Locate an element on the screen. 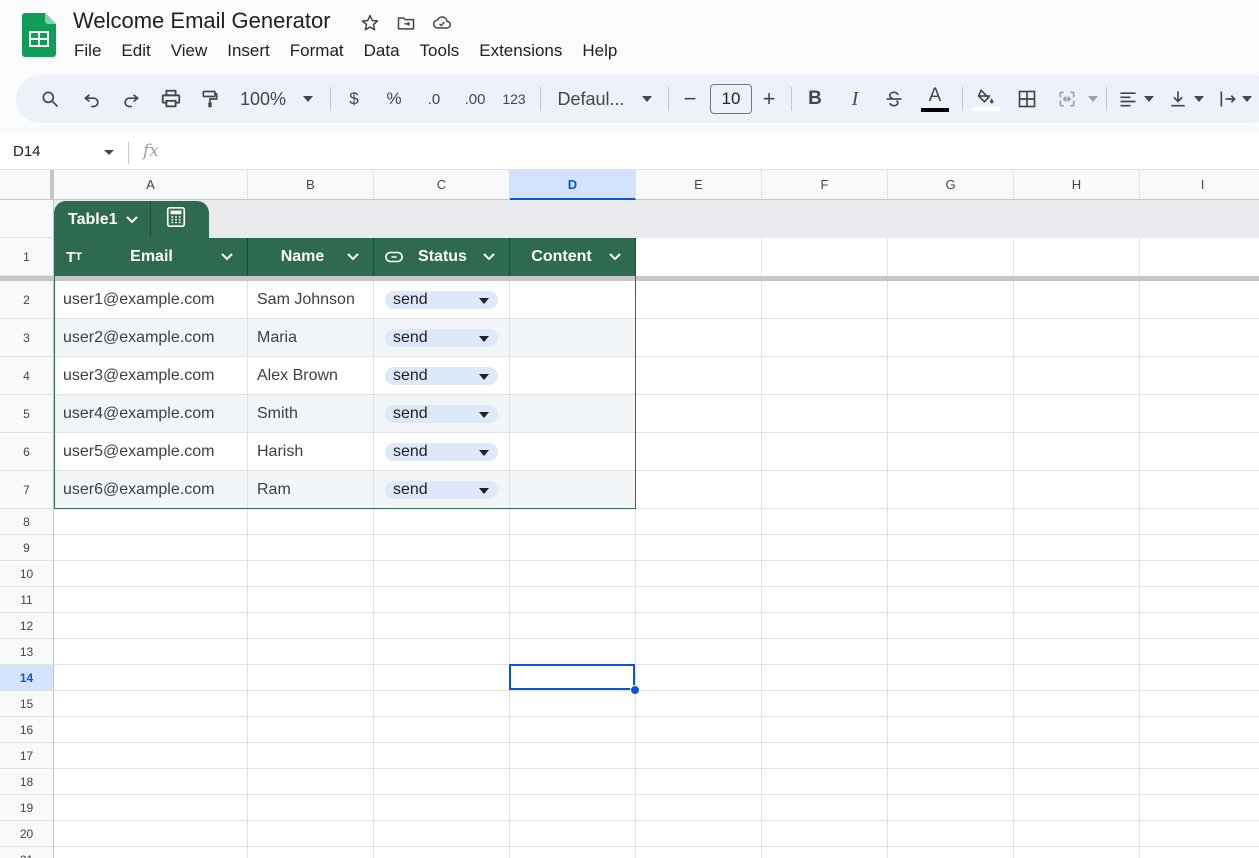 Image resolution: width=1259 pixels, height=858 pixels. formula-input is located at coordinates (710, 152).